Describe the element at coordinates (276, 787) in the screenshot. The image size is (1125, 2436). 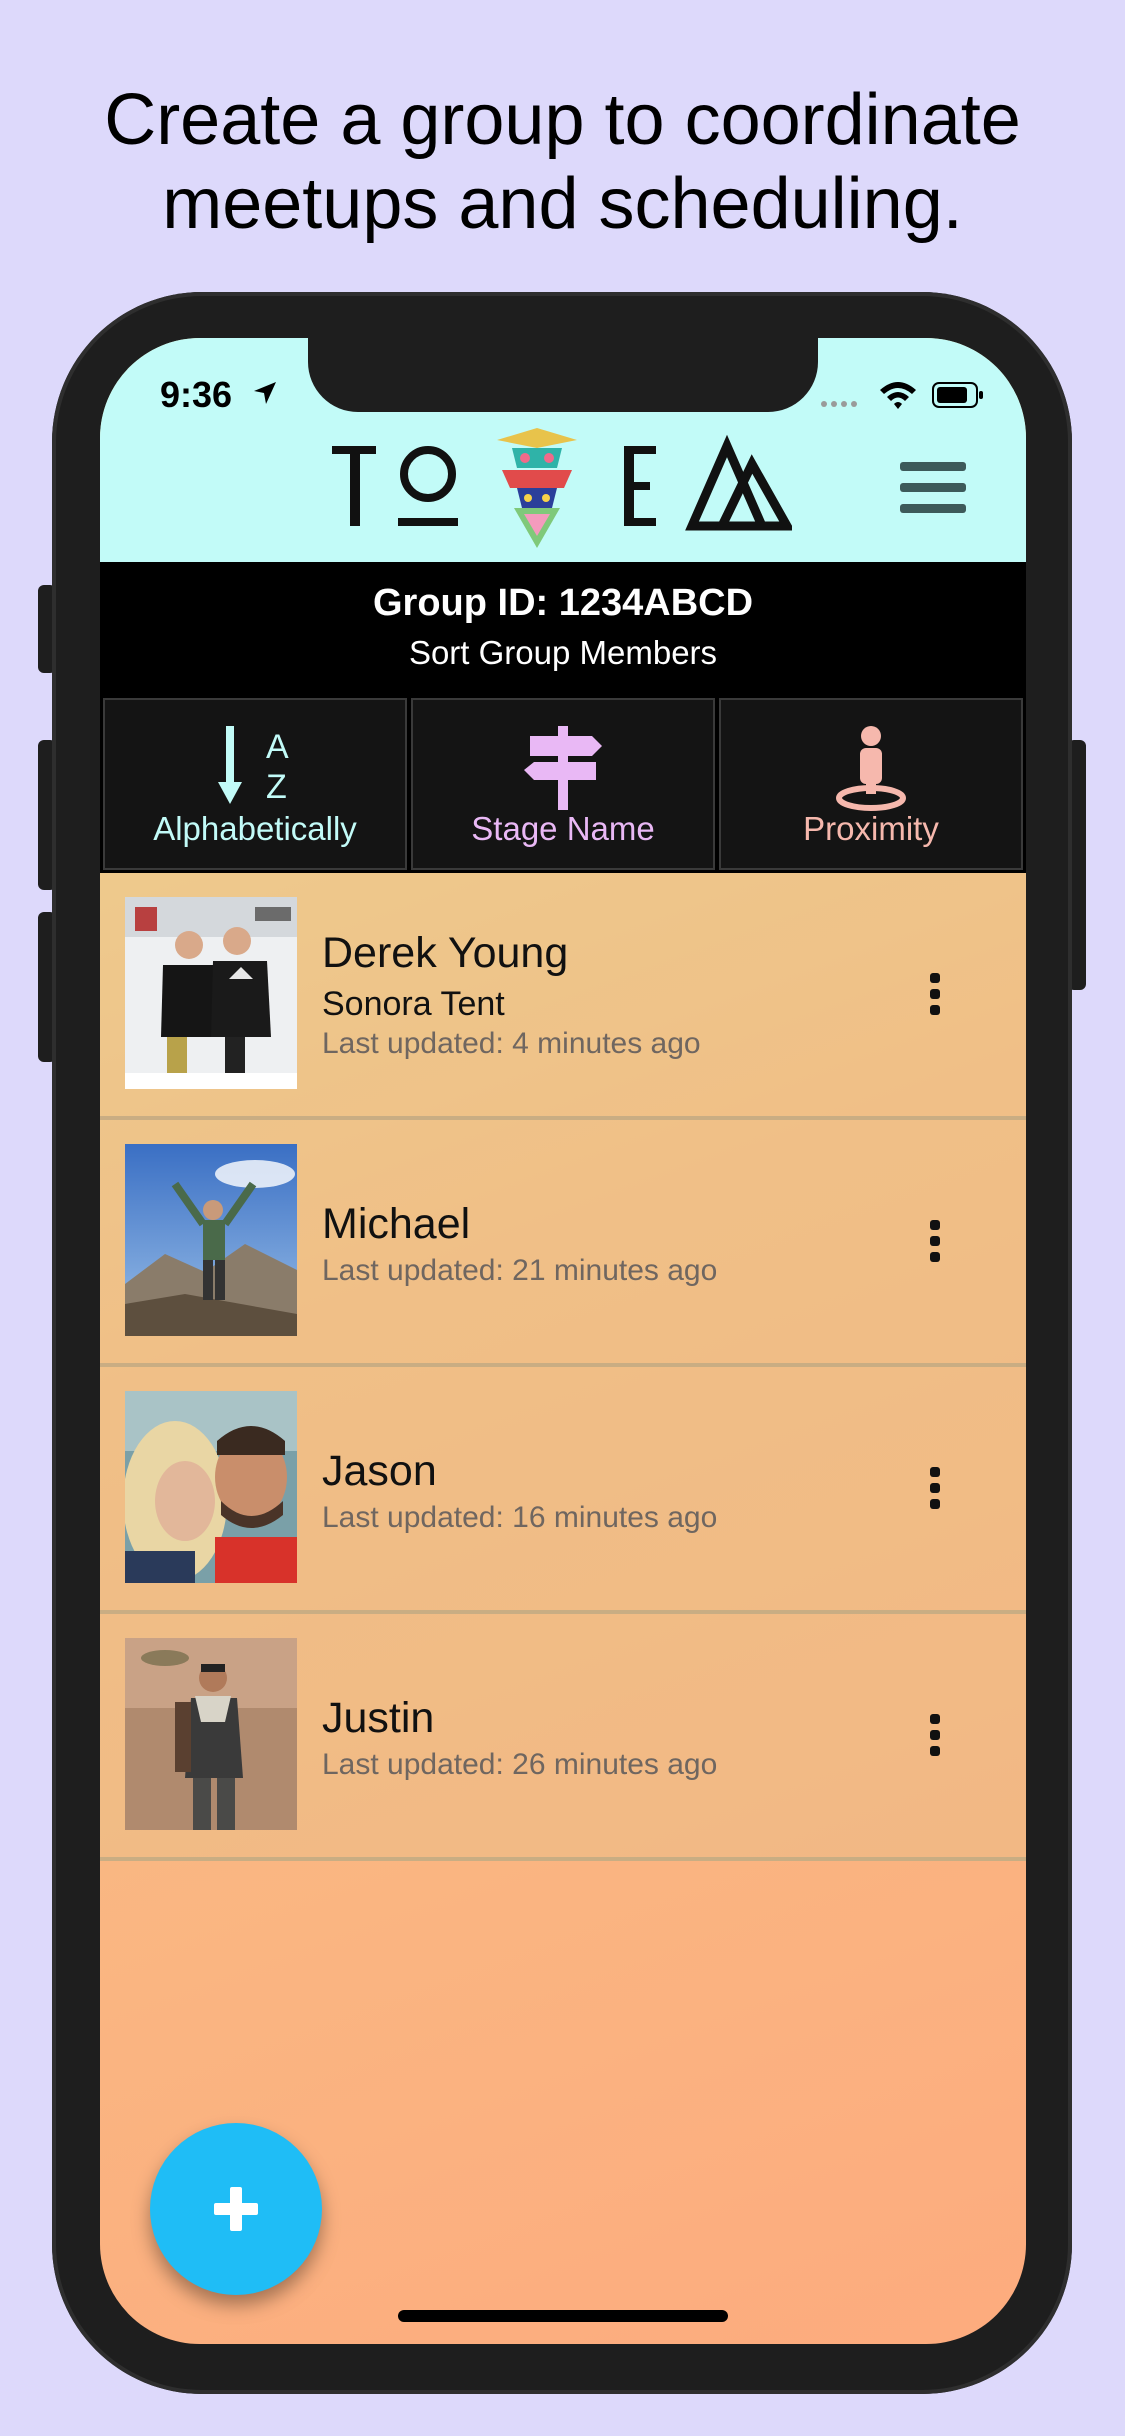
I see `svg-text: Z` at that location.